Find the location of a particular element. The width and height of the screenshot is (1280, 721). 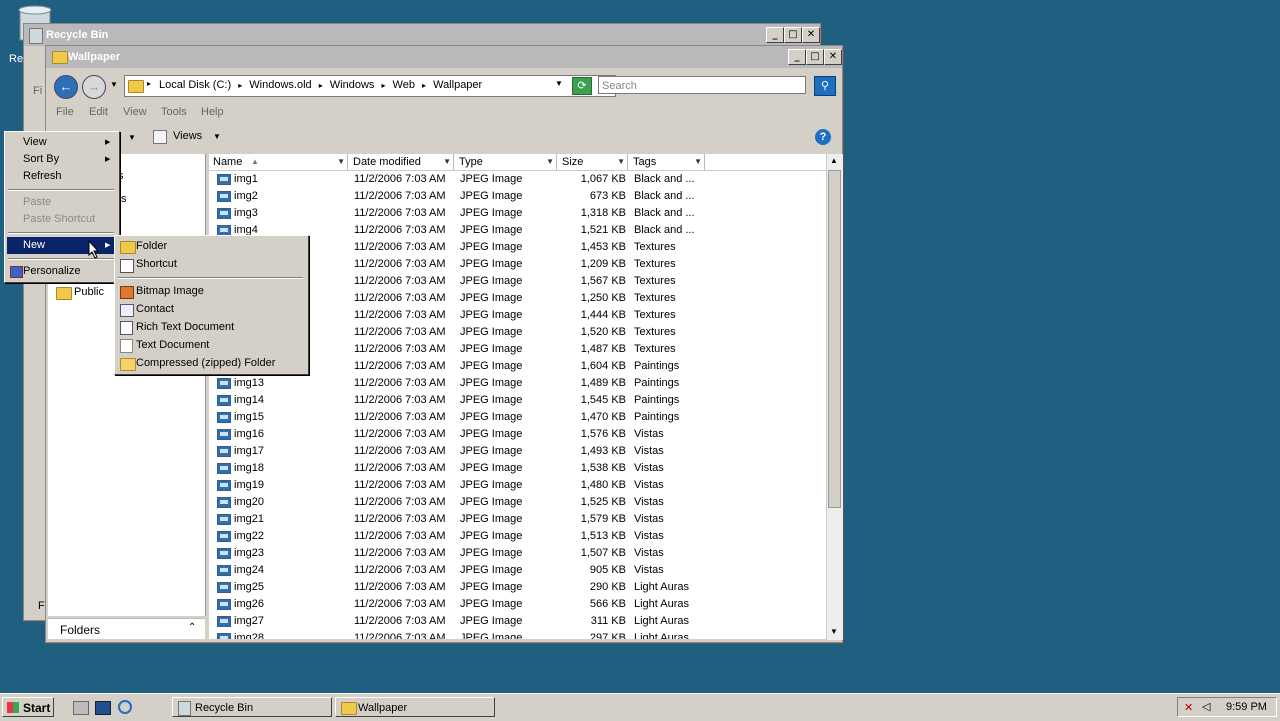

search-input: Search is located at coordinates (702, 85).